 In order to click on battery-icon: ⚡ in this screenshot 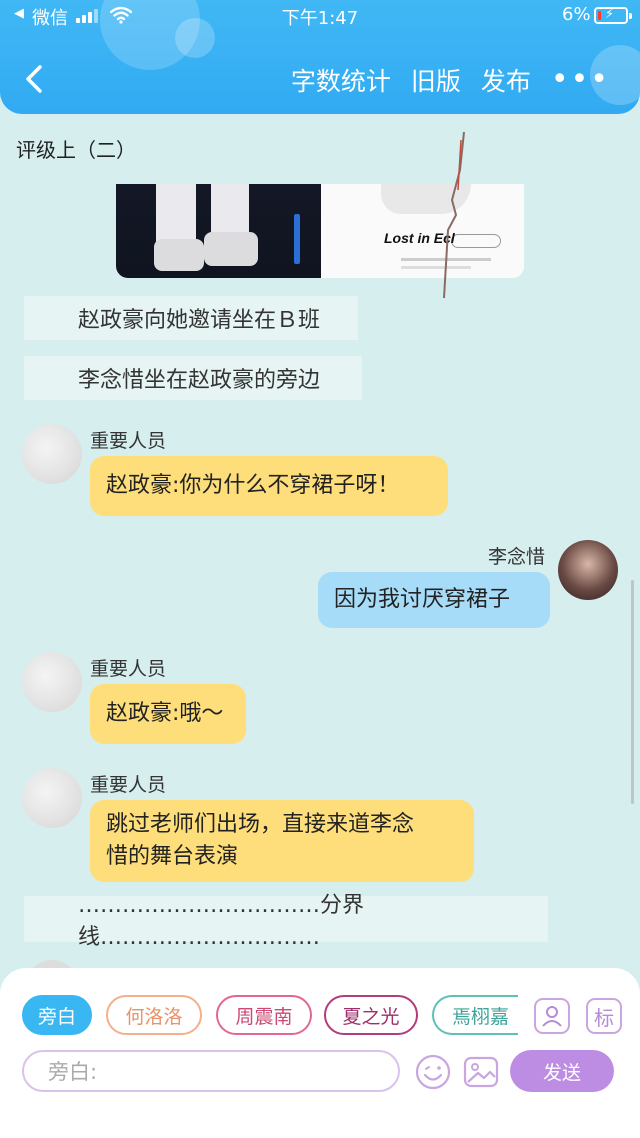, I will do `click(613, 15)`.